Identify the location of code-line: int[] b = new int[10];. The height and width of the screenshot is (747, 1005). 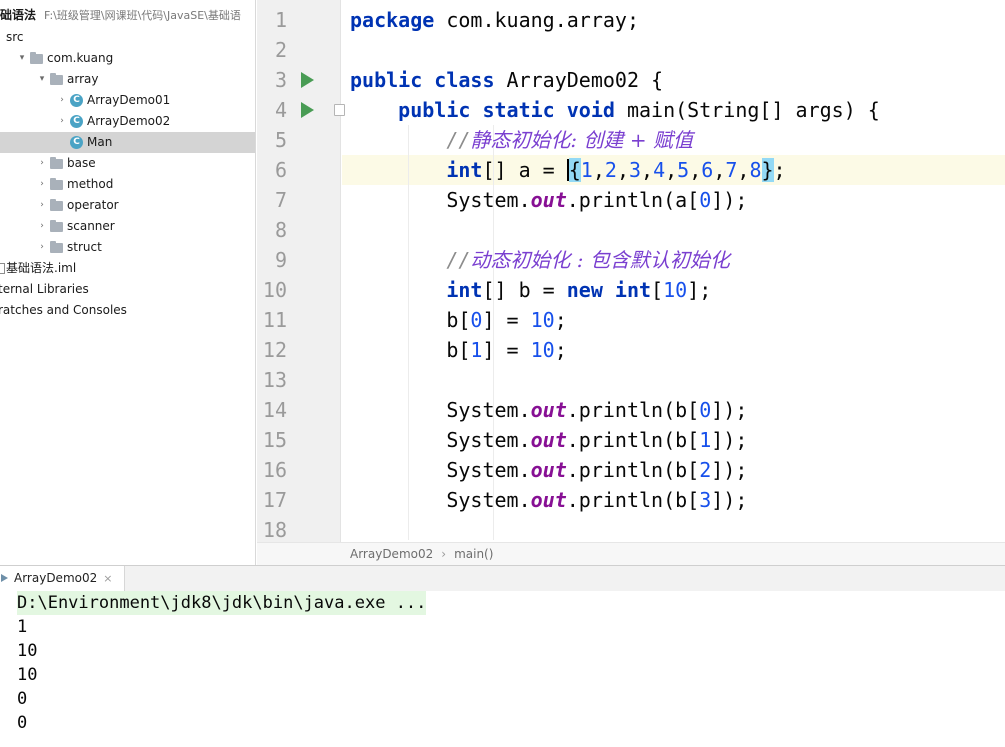
(530, 290).